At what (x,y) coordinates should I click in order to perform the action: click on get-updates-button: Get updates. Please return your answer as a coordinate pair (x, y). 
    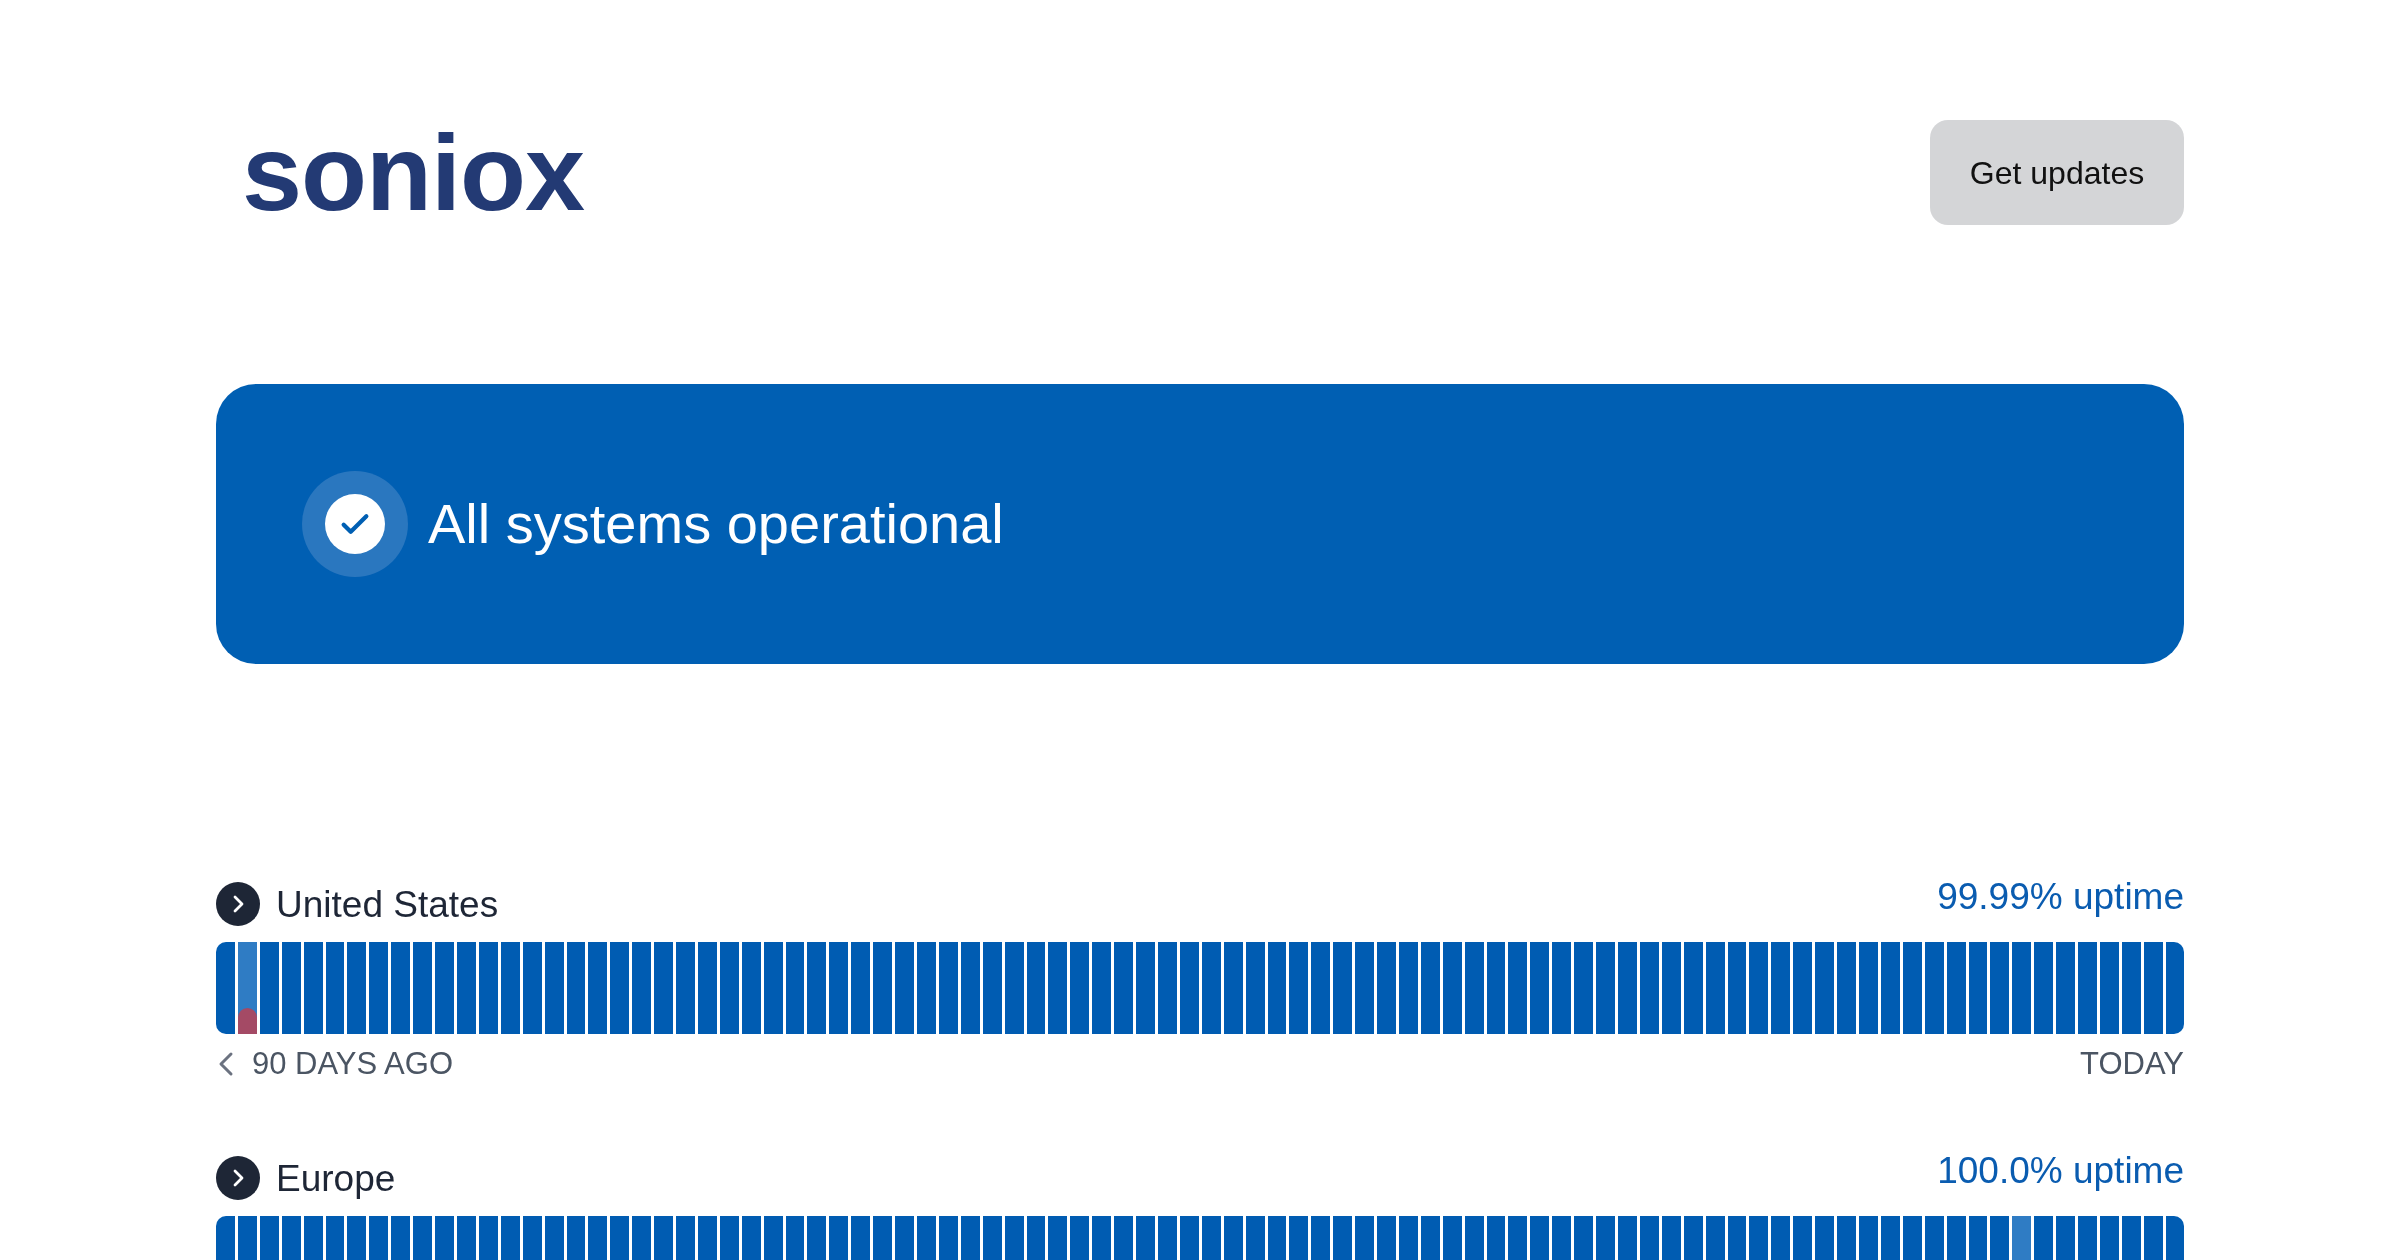
    Looking at the image, I should click on (2057, 172).